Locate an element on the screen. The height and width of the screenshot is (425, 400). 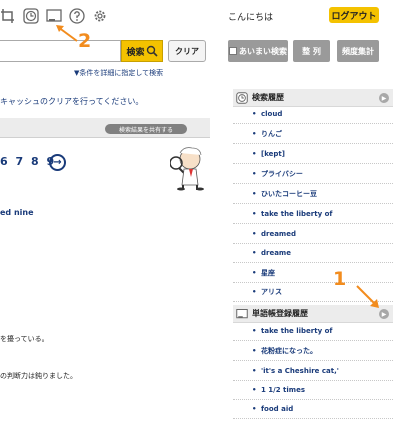
sort-button: 整 列 is located at coordinates (311, 51).